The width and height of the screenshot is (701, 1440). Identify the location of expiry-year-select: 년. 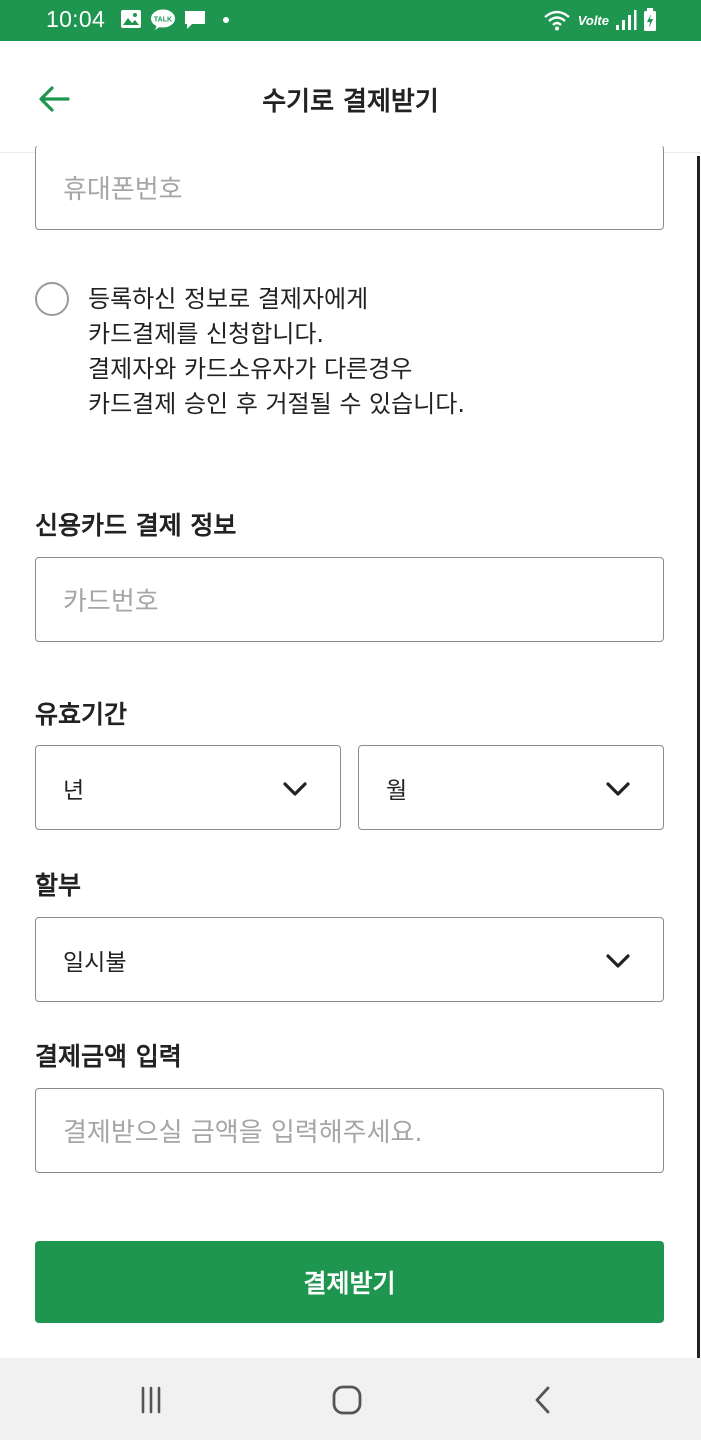
(188, 787).